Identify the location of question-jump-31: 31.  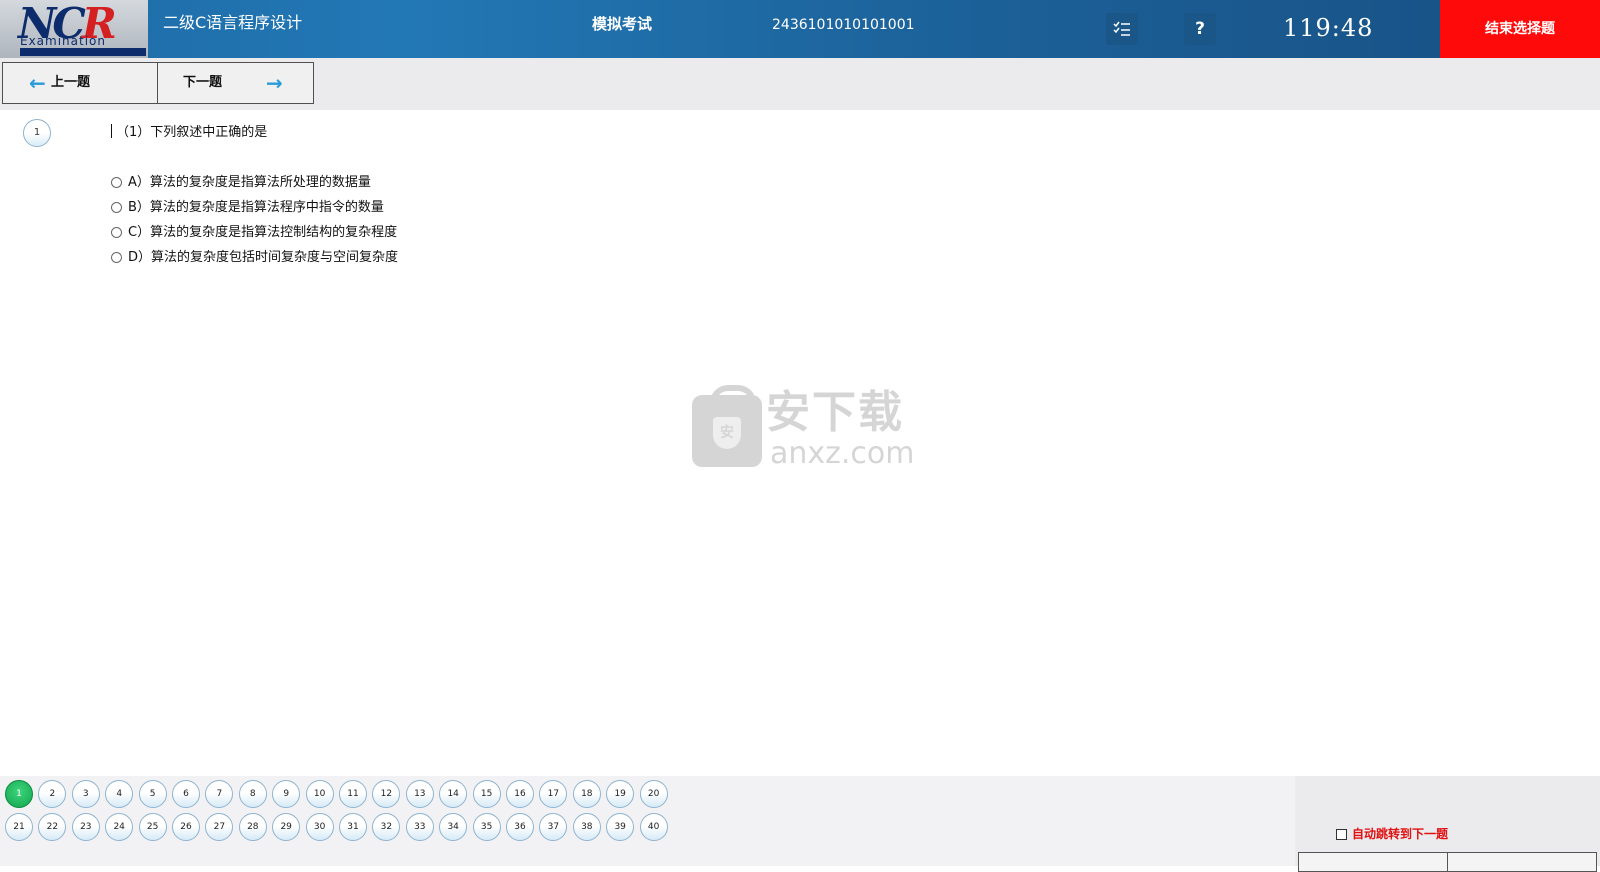
(353, 827).